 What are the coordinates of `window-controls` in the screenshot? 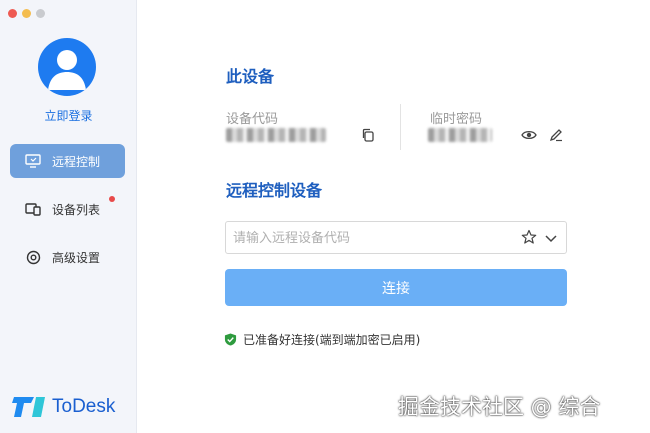 It's located at (26, 13).